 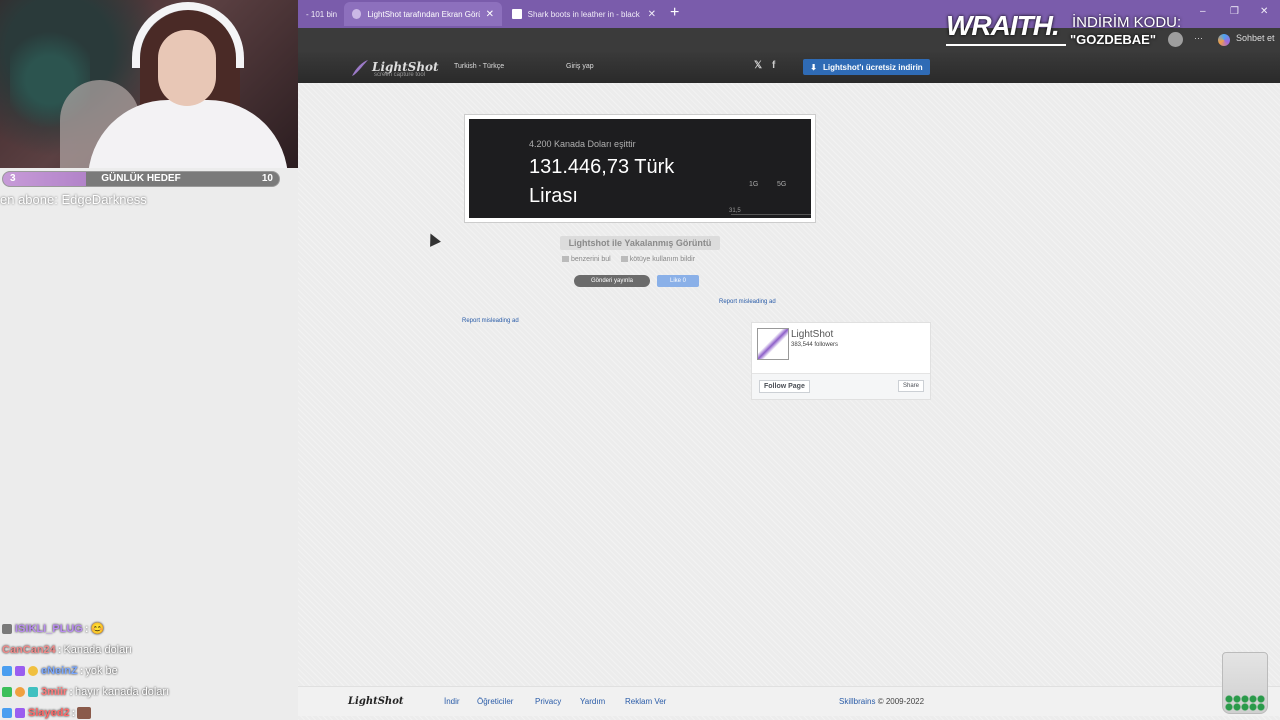 What do you see at coordinates (812, 334) in the screenshot?
I see `fb-page-name: LightShot` at bounding box center [812, 334].